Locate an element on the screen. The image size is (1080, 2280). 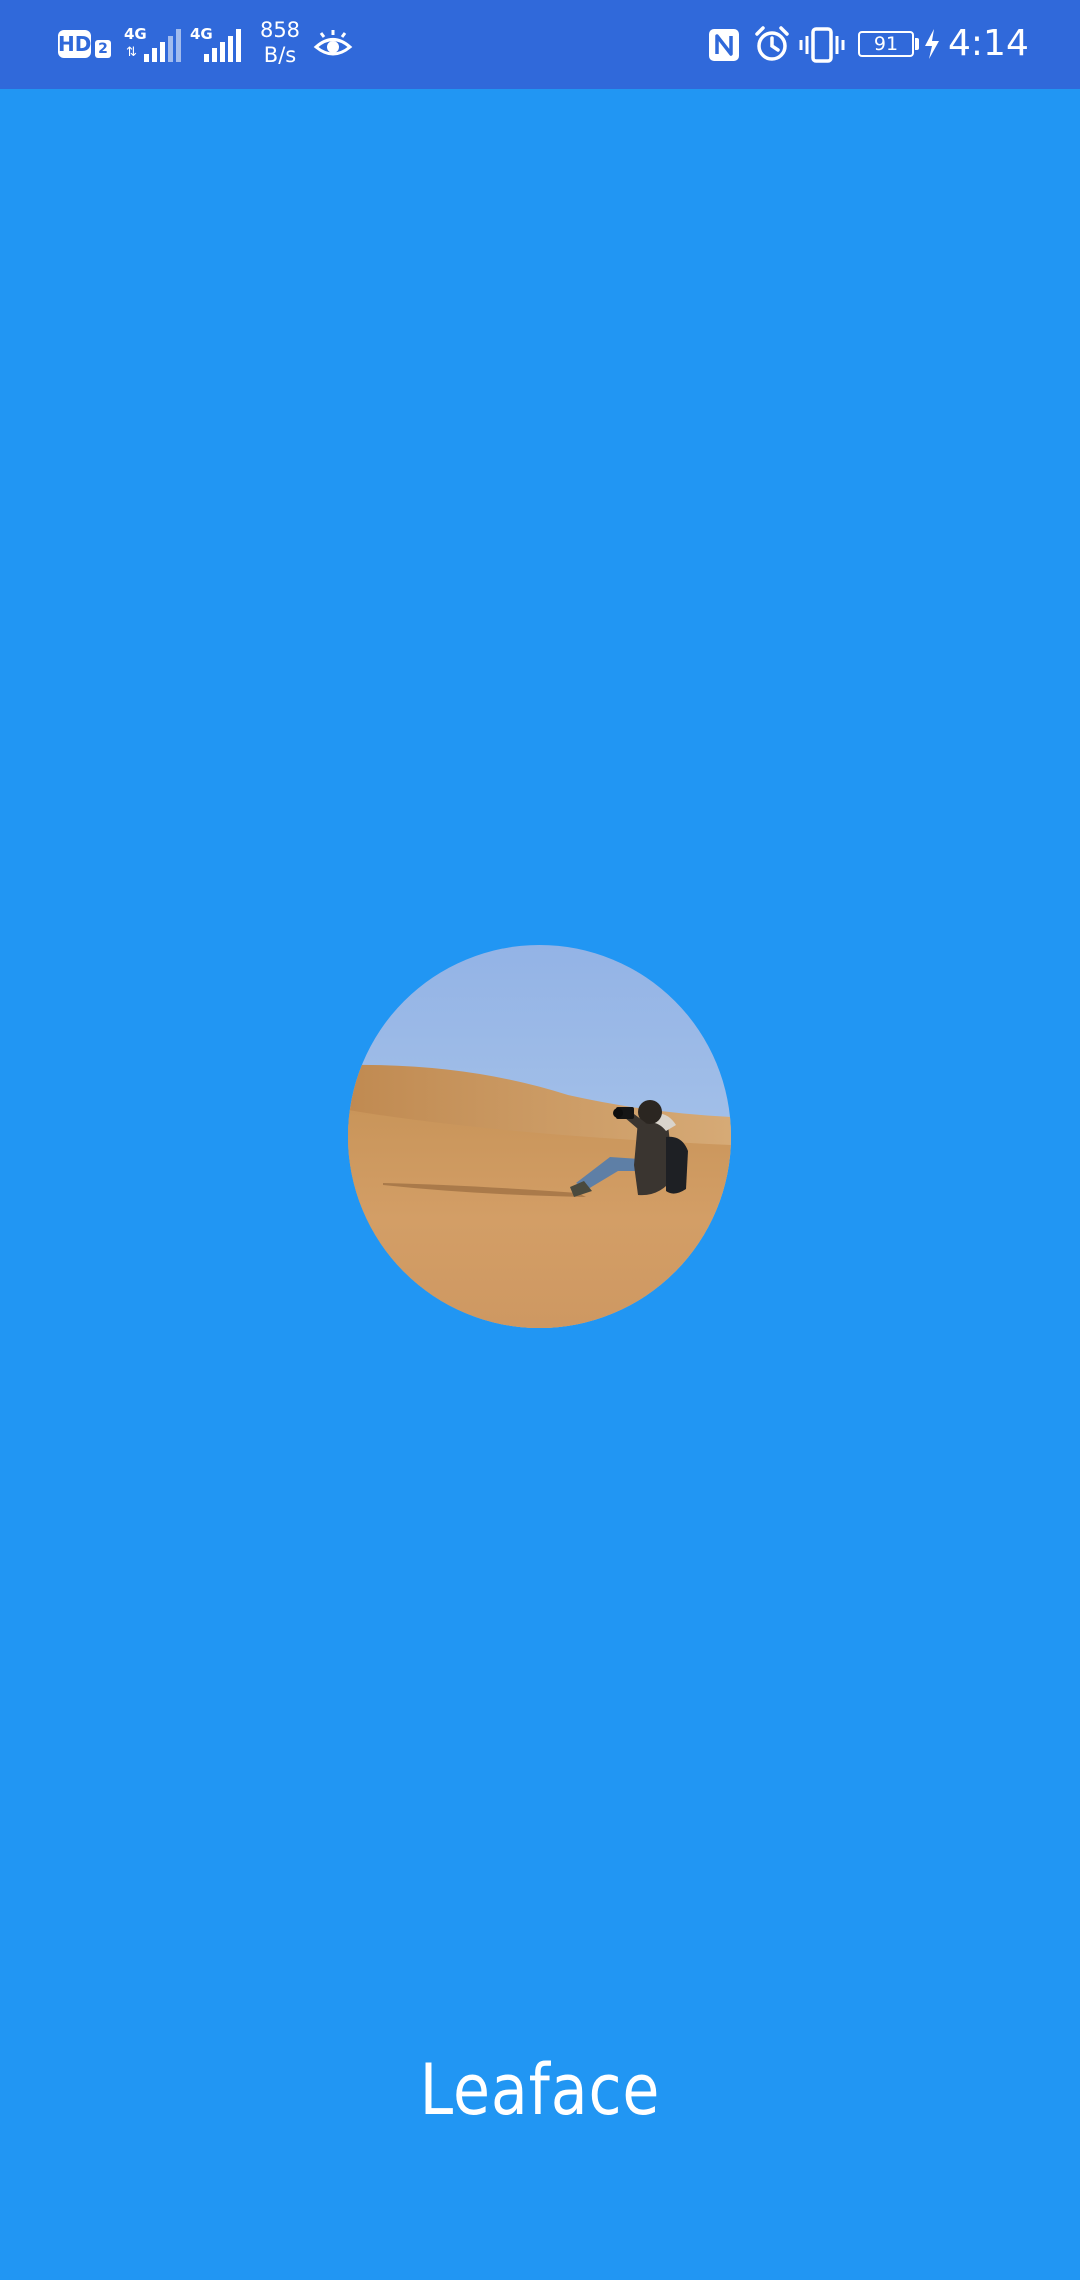
network-speed-unit: B/s is located at coordinates (280, 55).